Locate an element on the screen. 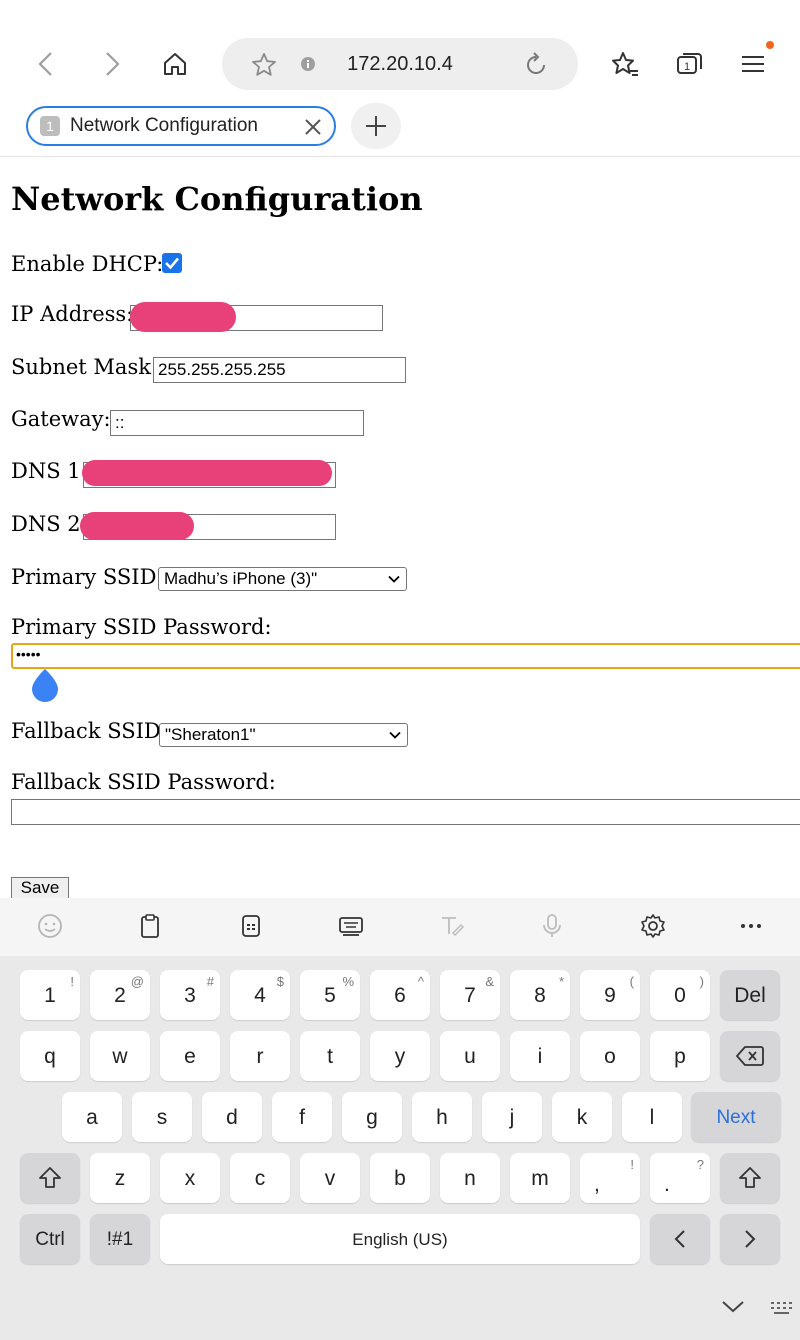  key-cursor-right is located at coordinates (750, 1239).